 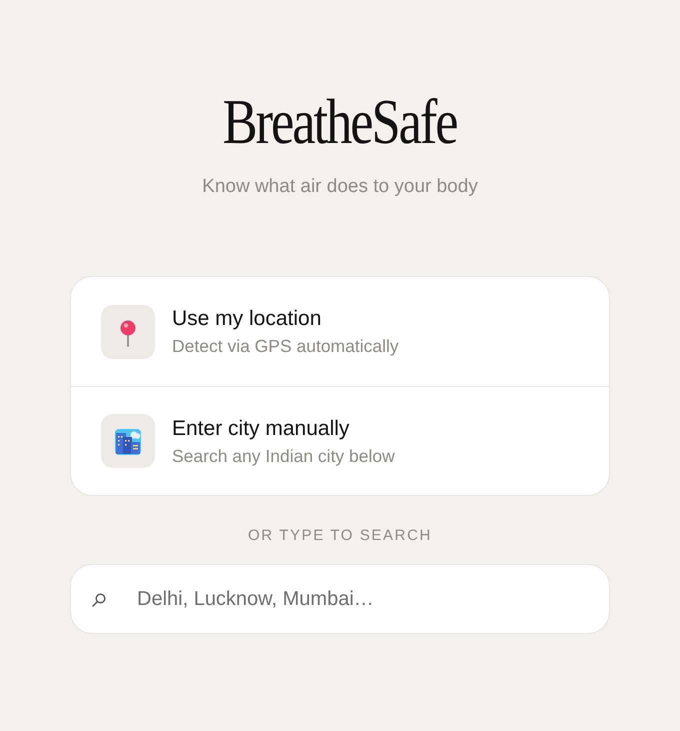 I want to click on option-title: Use my location, so click(x=247, y=318).